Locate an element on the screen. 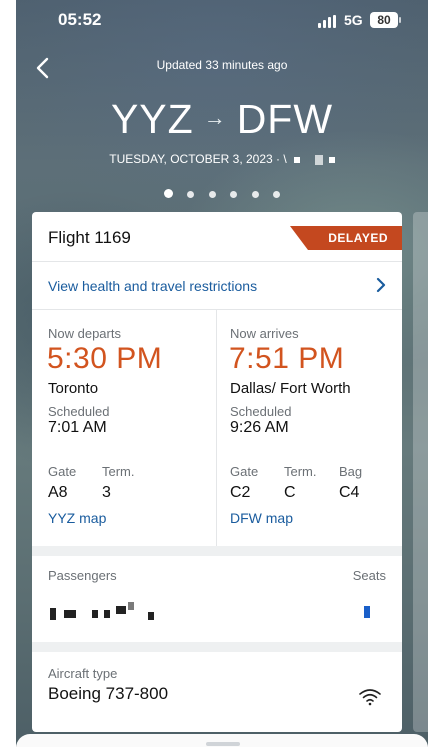 This screenshot has height=747, width=441. origin-code: YYZ is located at coordinates (152, 119).